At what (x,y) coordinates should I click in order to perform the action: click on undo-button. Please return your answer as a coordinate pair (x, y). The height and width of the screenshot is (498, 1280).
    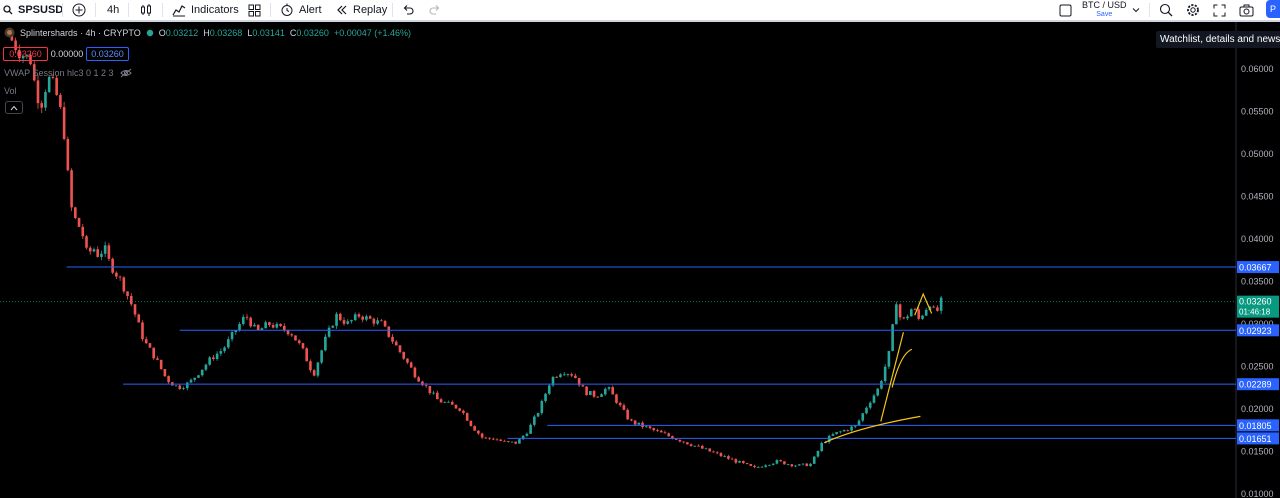
    Looking at the image, I should click on (408, 10).